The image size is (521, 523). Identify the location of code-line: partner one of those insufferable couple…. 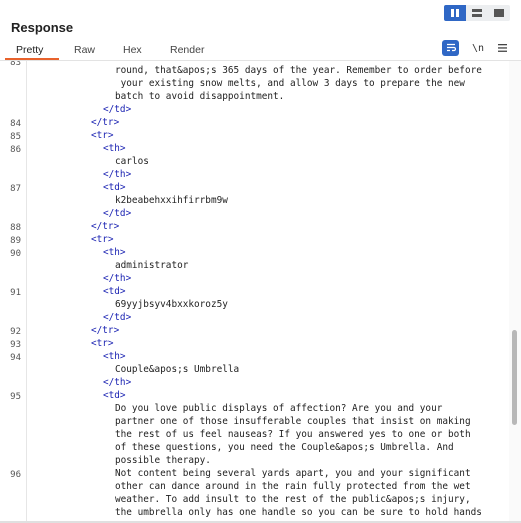
(293, 421).